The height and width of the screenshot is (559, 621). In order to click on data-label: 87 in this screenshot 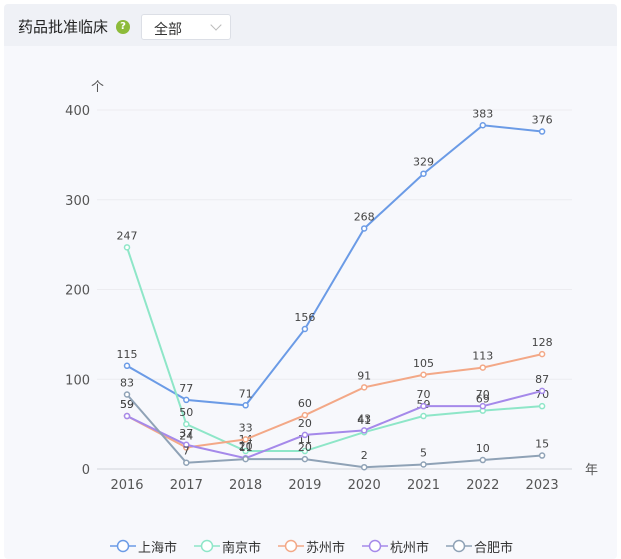, I will do `click(542, 379)`.